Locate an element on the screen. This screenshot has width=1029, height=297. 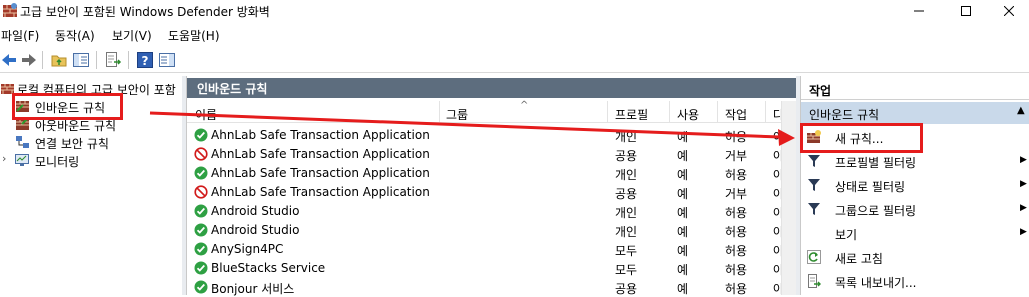
menu-view: 보기(V) is located at coordinates (132, 35).